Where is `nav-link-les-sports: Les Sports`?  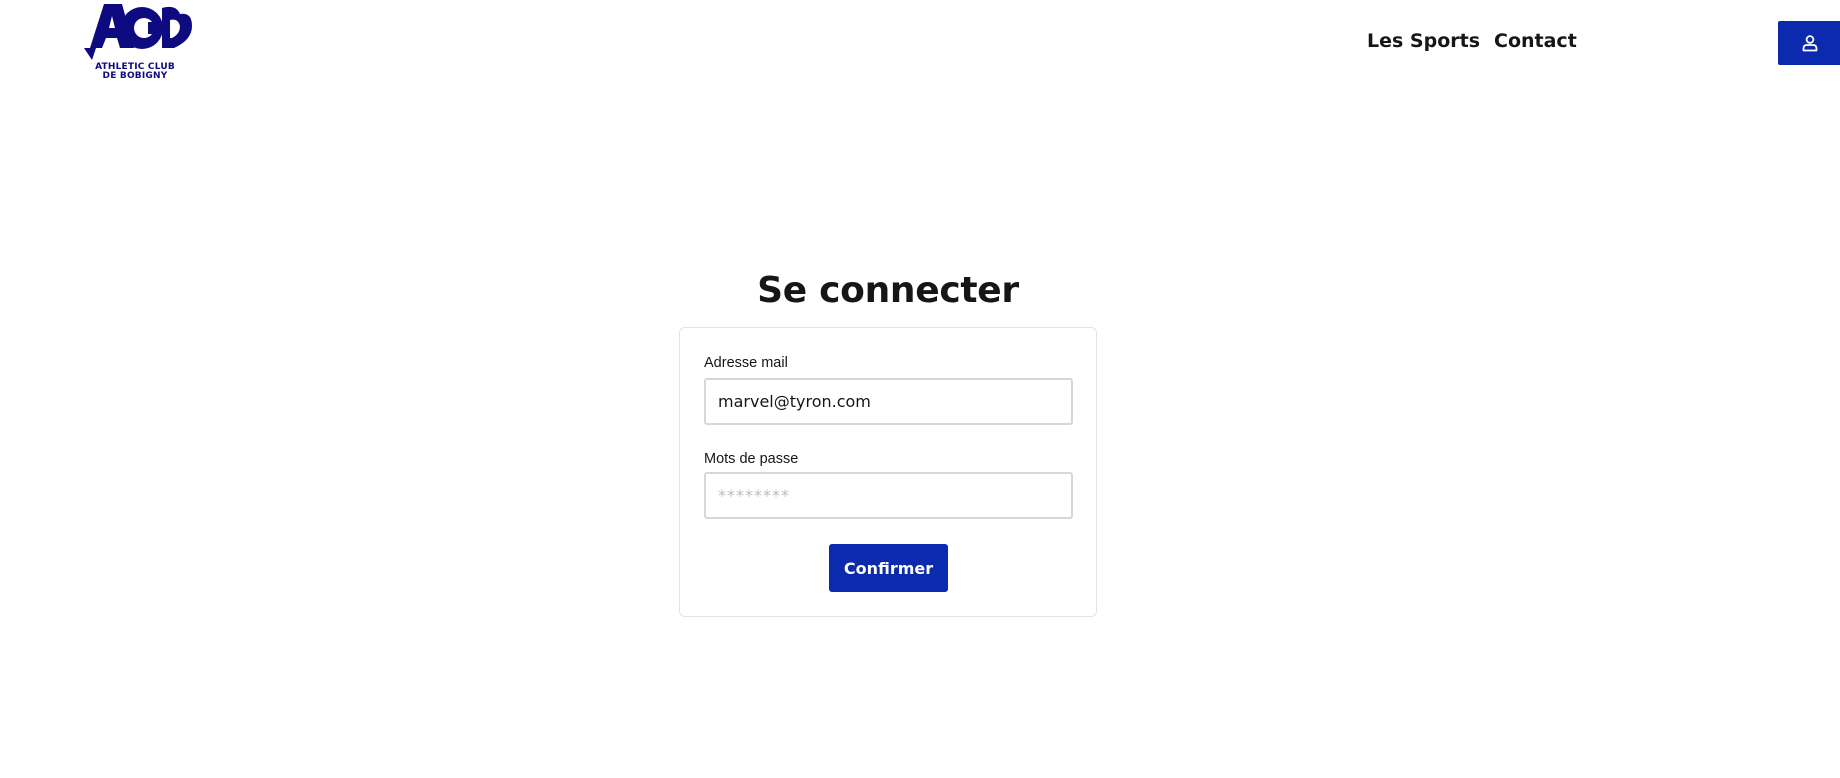 nav-link-les-sports: Les Sports is located at coordinates (1423, 44).